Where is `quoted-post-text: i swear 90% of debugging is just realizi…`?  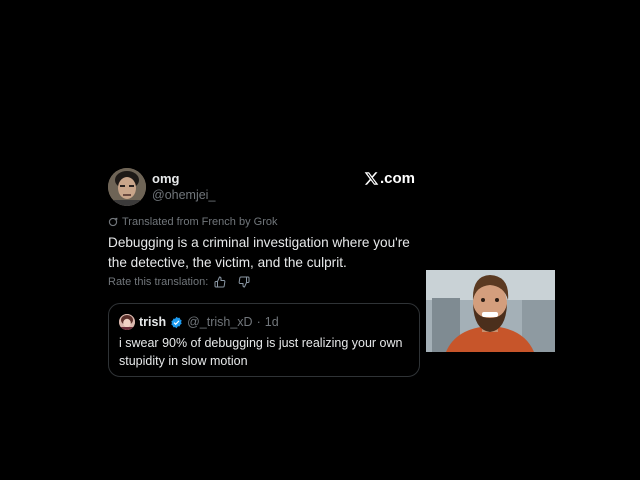 quoted-post-text: i swear 90% of debugging is just realizi… is located at coordinates (261, 352).